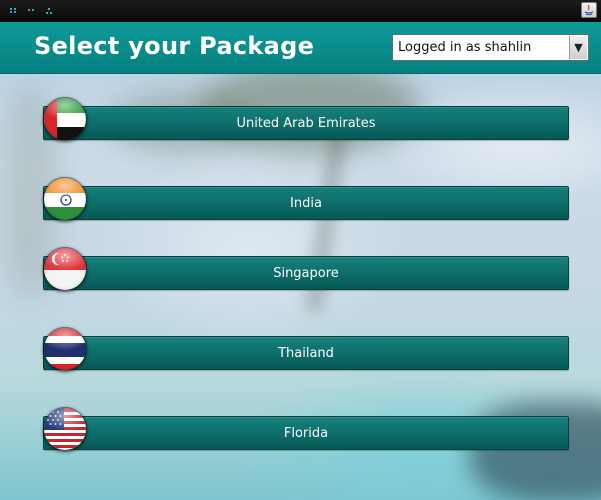 The height and width of the screenshot is (500, 601). I want to click on package-label: India, so click(306, 203).